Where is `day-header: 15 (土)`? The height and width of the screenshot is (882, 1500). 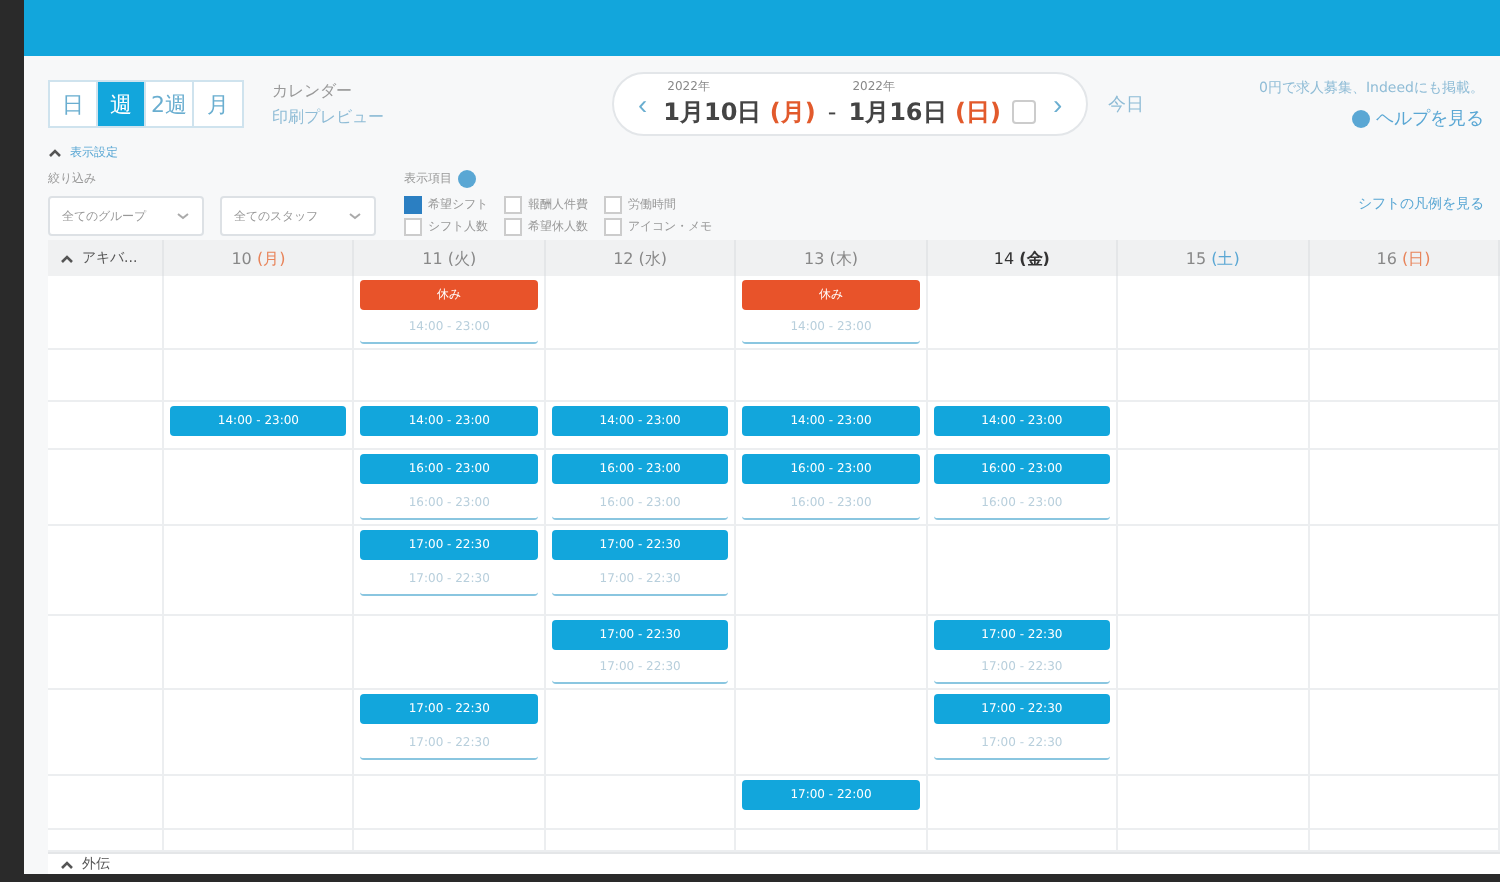 day-header: 15 (土) is located at coordinates (1212, 258).